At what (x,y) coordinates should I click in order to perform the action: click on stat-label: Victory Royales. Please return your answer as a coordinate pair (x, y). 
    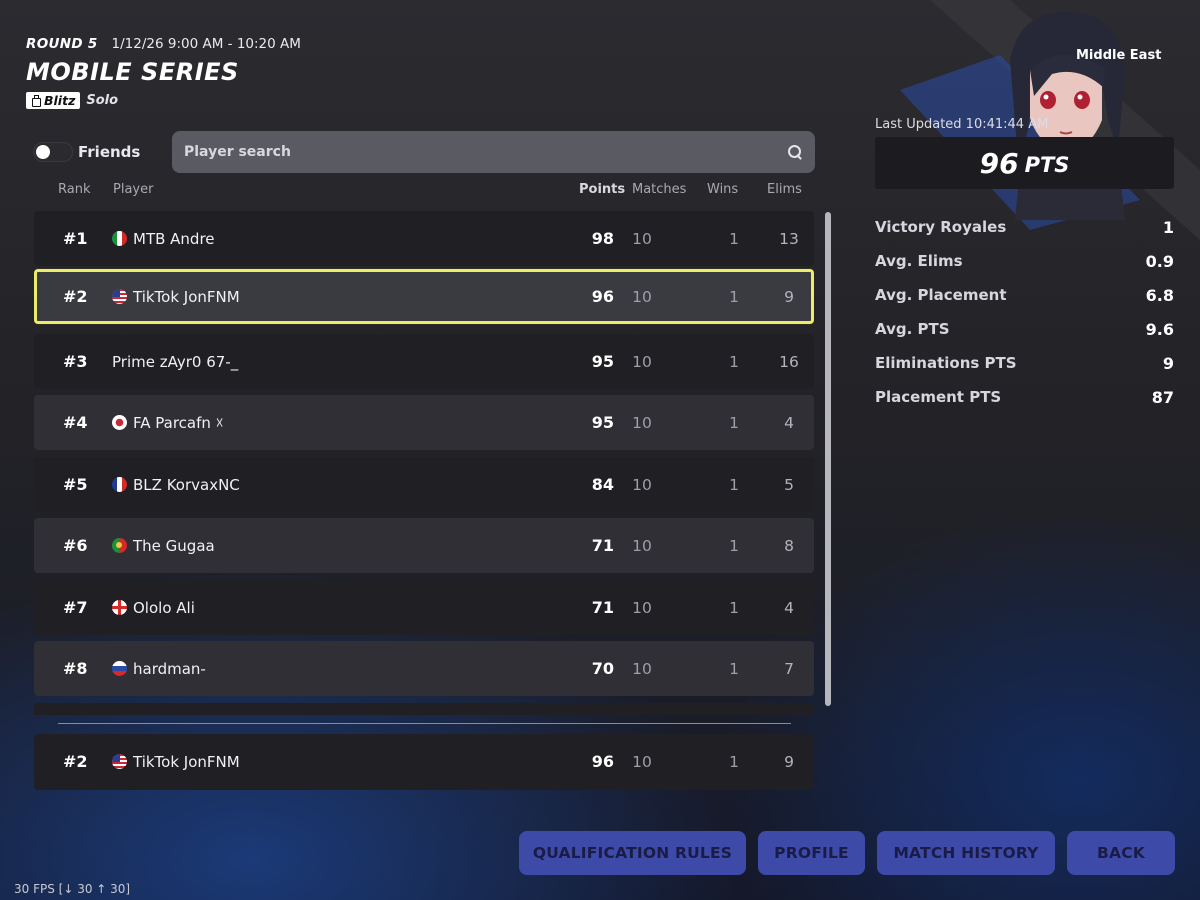
    Looking at the image, I should click on (941, 227).